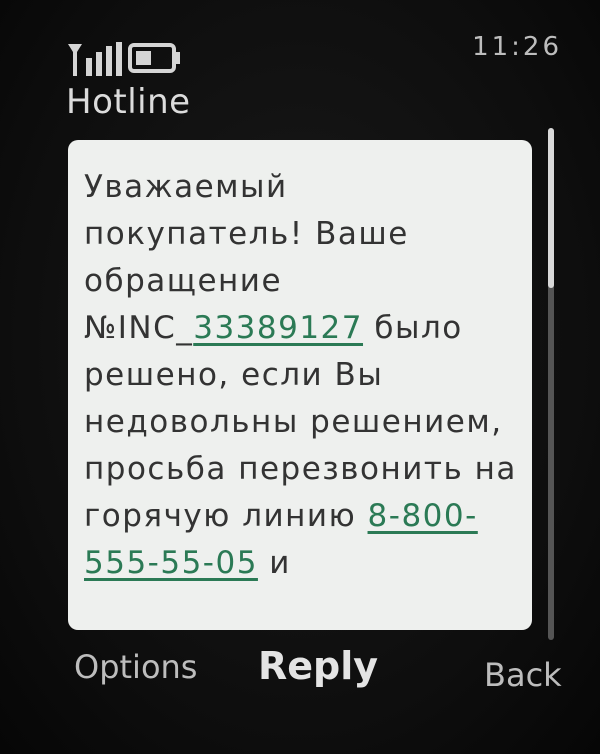  What do you see at coordinates (128, 102) in the screenshot?
I see `conversation-title: Hotline` at bounding box center [128, 102].